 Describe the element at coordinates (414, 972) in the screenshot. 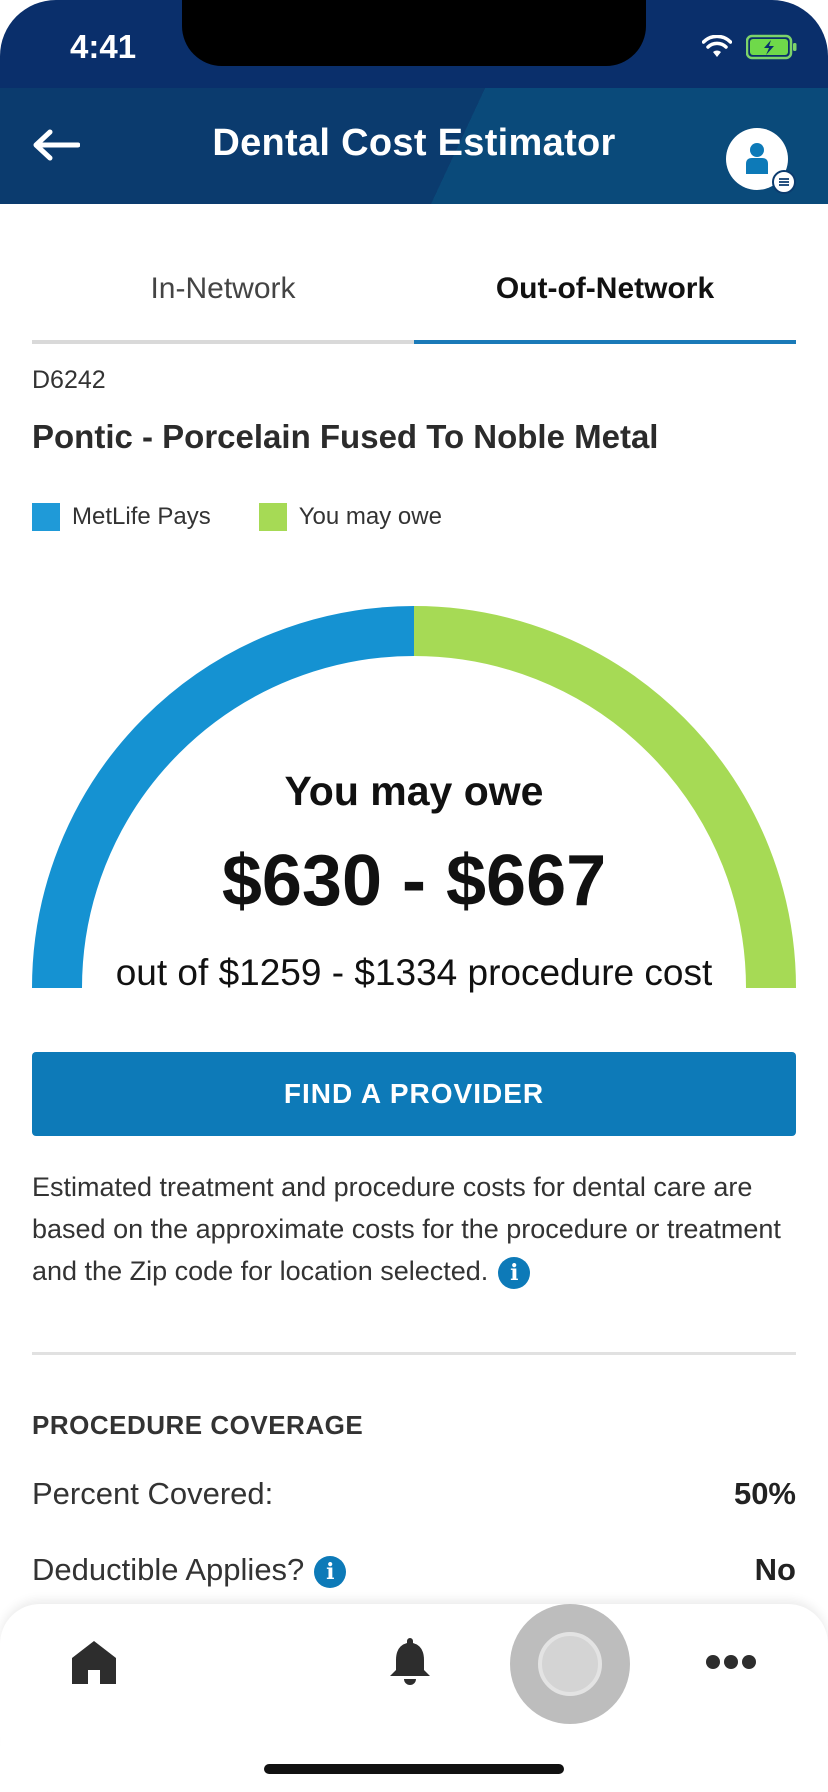

I see `procedure-cost-text: out of $1259 - $1334 procedure cost` at that location.